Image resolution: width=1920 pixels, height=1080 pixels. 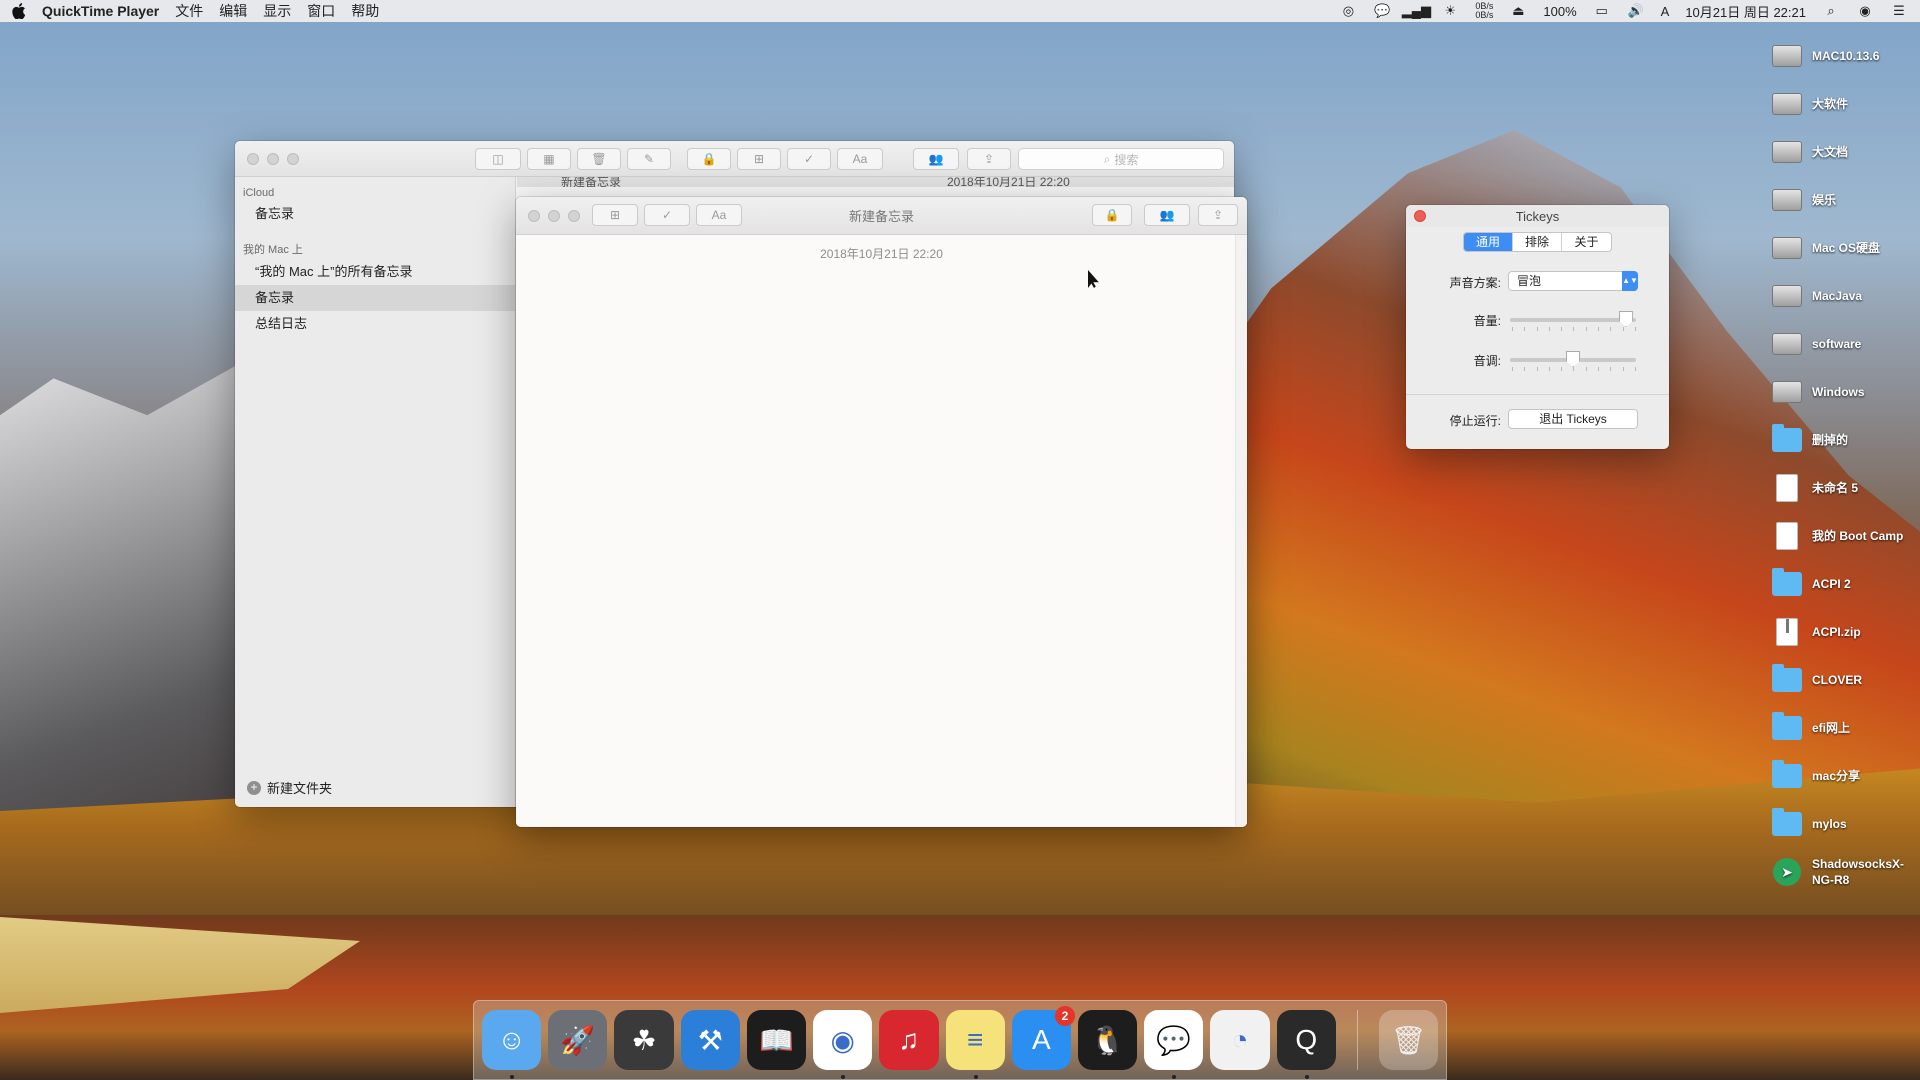 I want to click on desktop-icon: MacJava, so click(x=1846, y=296).